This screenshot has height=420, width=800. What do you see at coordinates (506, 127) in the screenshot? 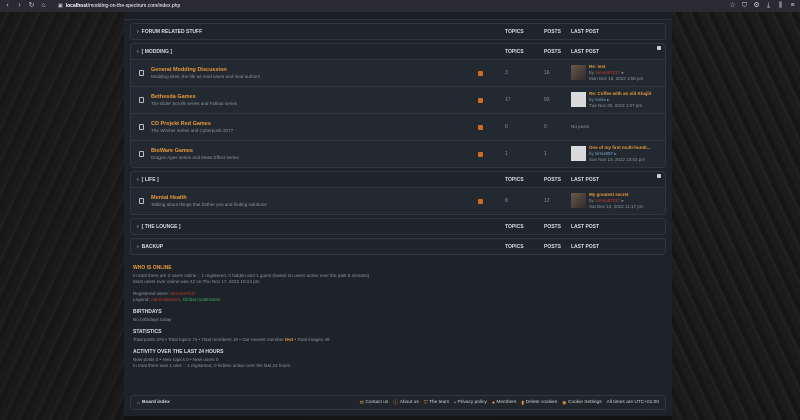
I see `topics-count: 0` at bounding box center [506, 127].